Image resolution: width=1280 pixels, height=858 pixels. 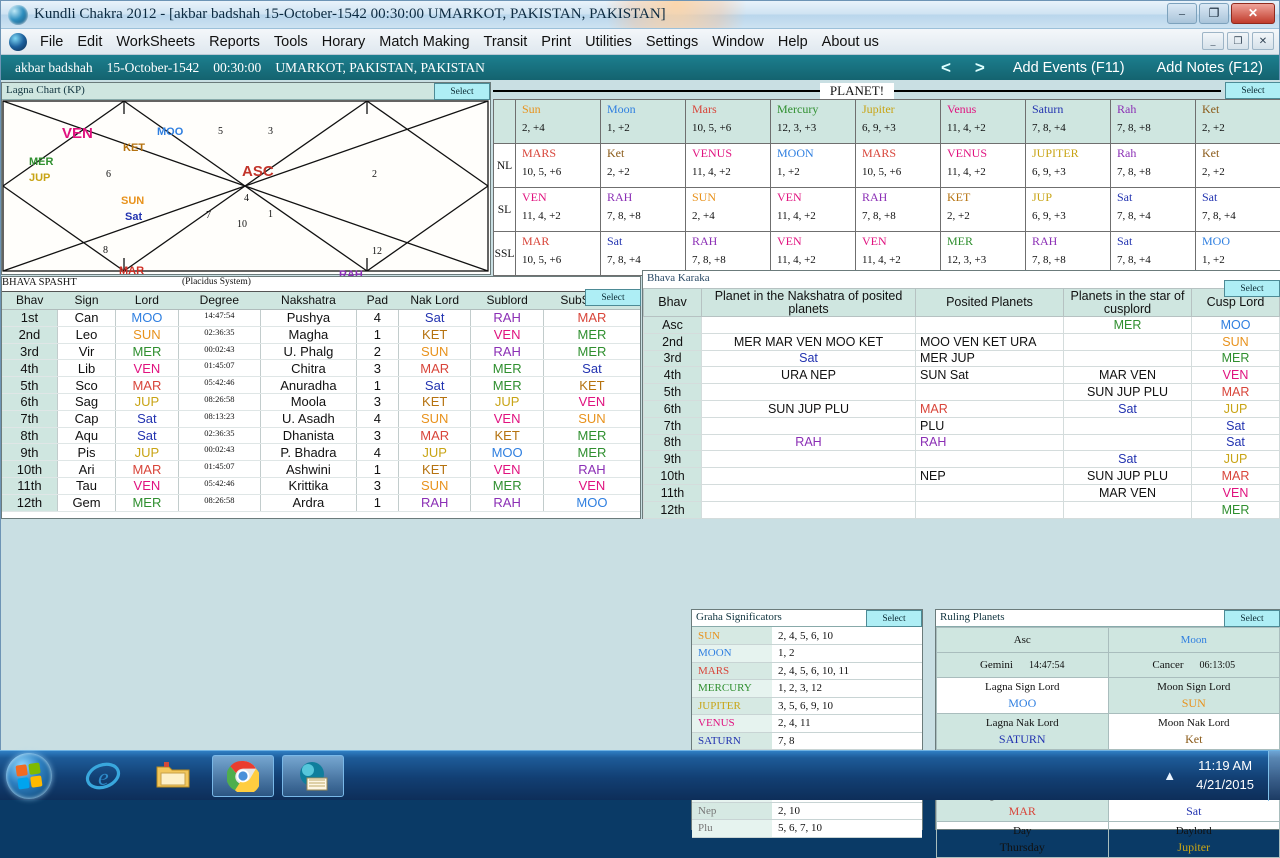 I want to click on bk-col-planets-in-star: Planets in the star of cusplord, so click(x=1128, y=303).